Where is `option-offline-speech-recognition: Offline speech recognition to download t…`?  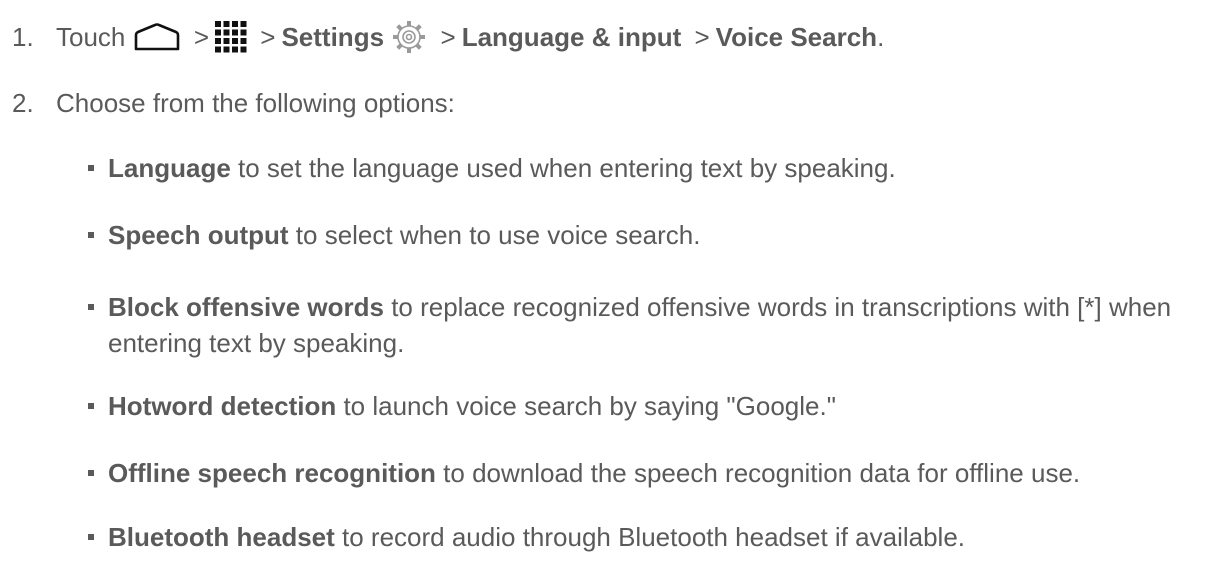
option-offline-speech-recognition: Offline speech recognition to download t… is located at coordinates (643, 473).